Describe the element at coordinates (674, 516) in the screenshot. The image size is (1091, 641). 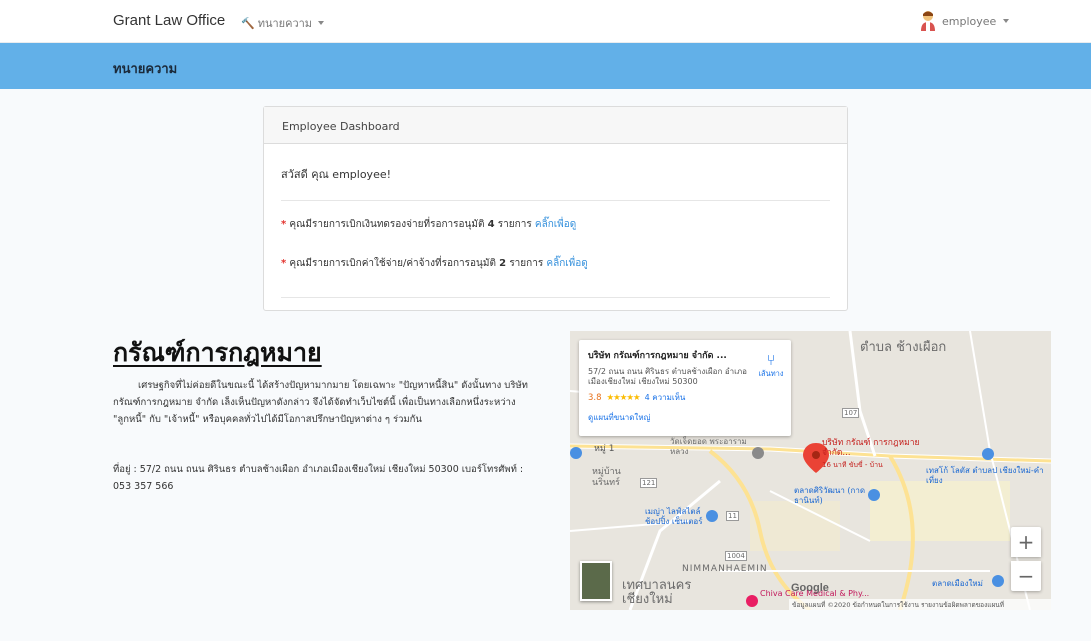
I see `map-label-maya: เมญ่า ไลฟ์สไตล์ ช้อปปิ้ง เซ็นเตอร์` at that location.